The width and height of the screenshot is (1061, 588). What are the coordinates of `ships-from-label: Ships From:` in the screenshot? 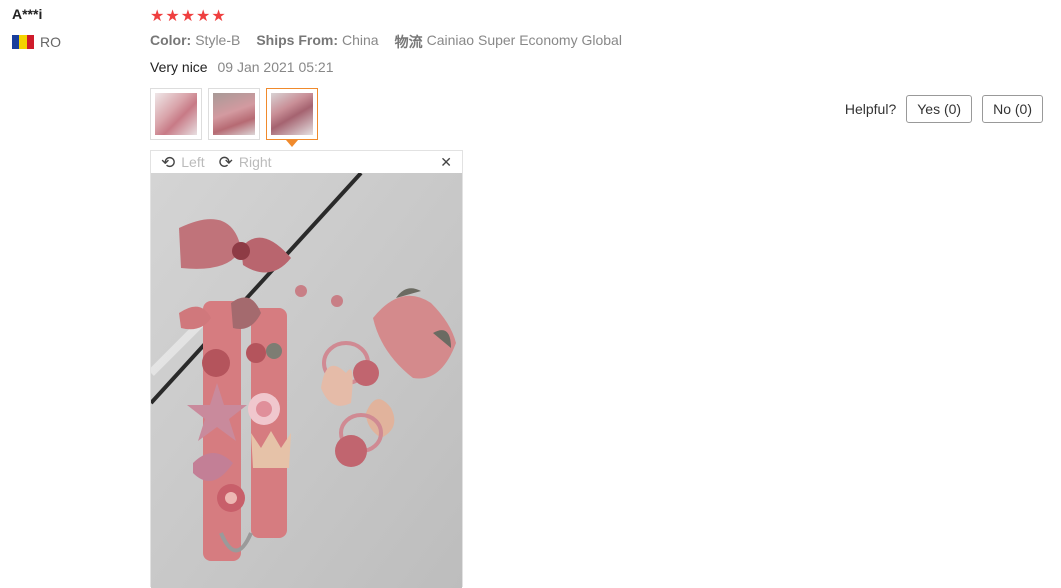 It's located at (297, 40).